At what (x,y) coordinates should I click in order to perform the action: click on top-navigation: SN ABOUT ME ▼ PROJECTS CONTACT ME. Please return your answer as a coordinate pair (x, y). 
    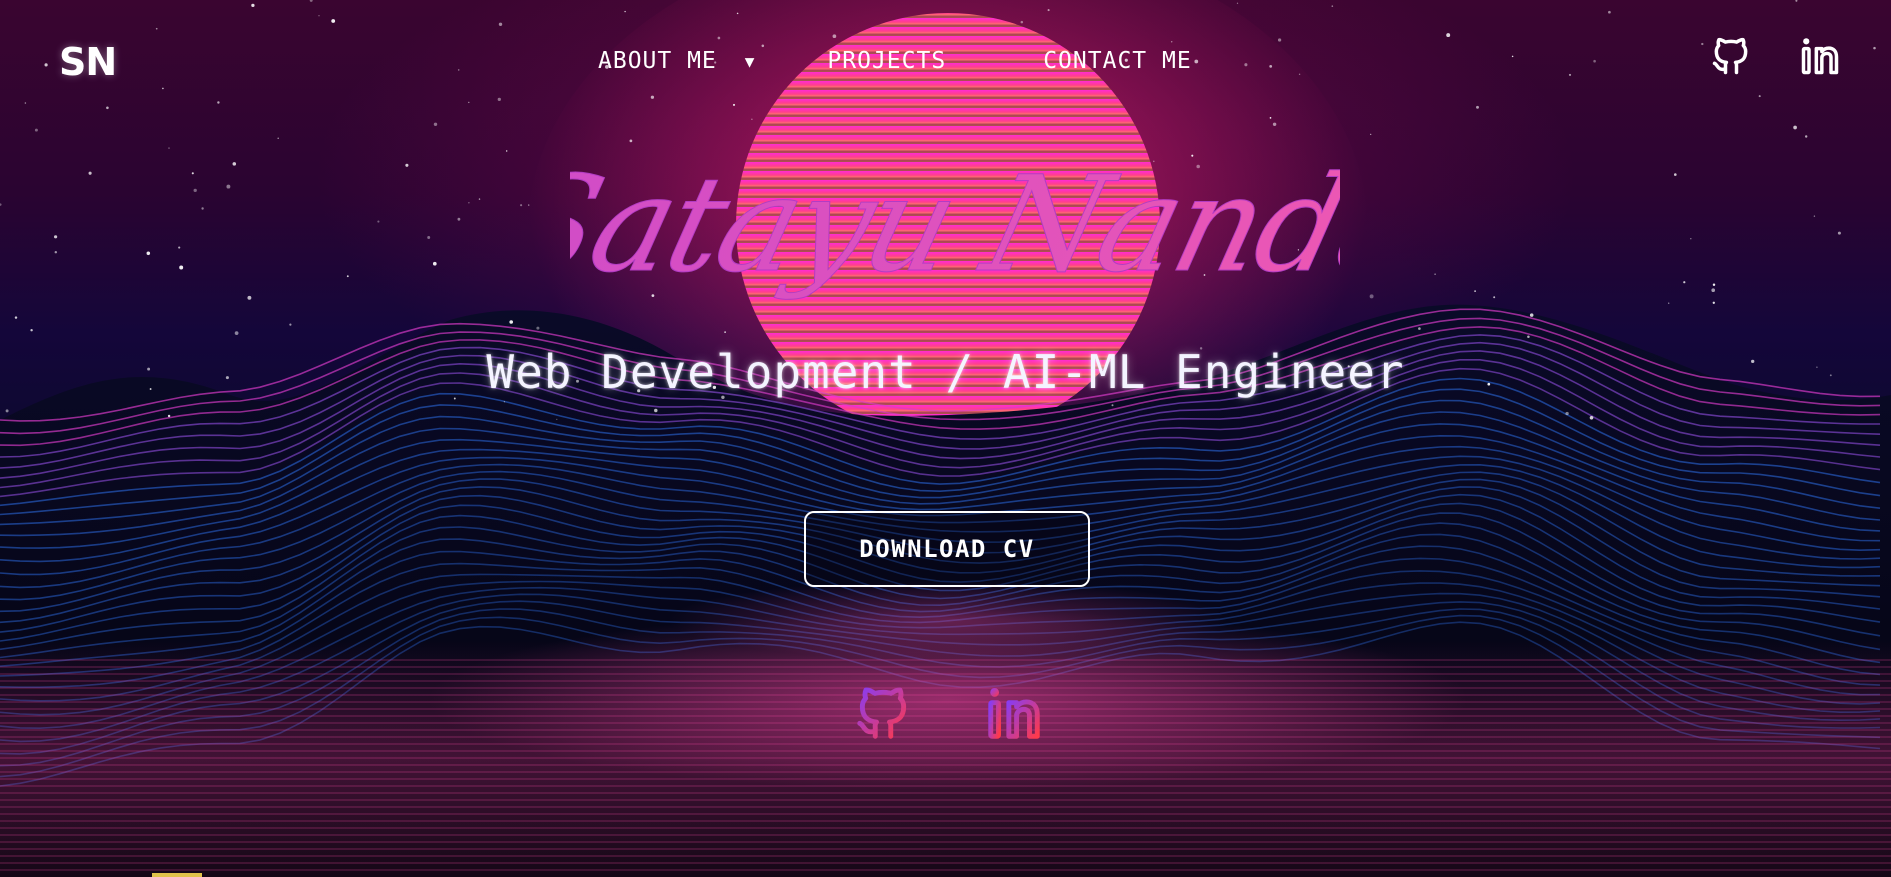
    Looking at the image, I should click on (945, 55).